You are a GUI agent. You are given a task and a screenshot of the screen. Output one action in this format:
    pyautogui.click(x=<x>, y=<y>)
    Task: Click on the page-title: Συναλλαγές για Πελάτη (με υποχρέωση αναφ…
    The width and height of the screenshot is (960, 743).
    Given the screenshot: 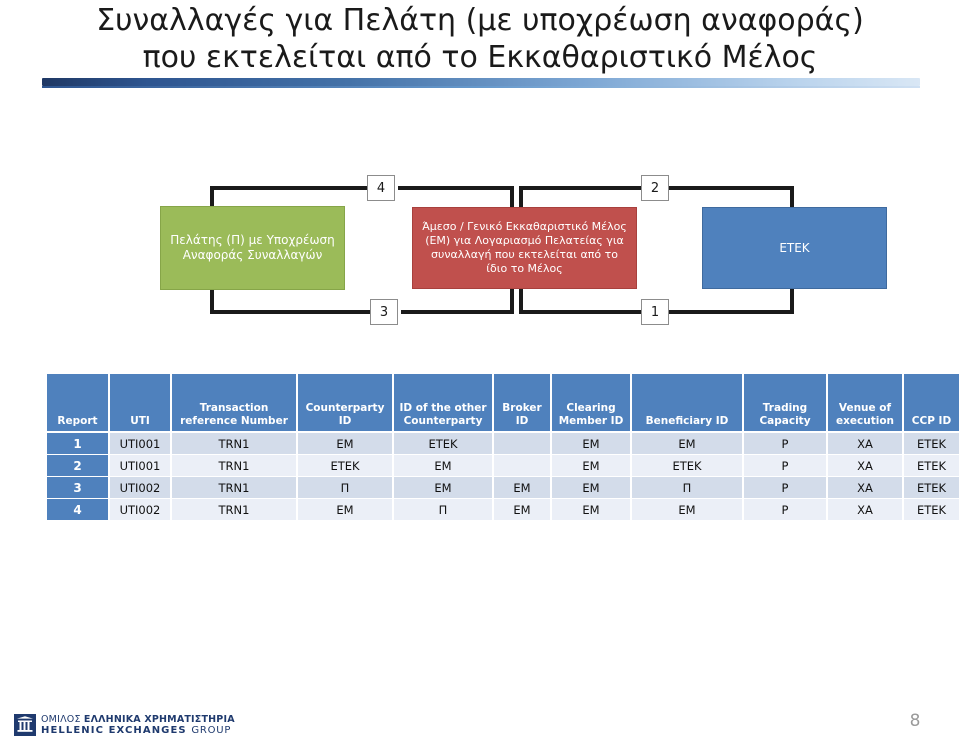 What is the action you would take?
    pyautogui.click(x=480, y=39)
    